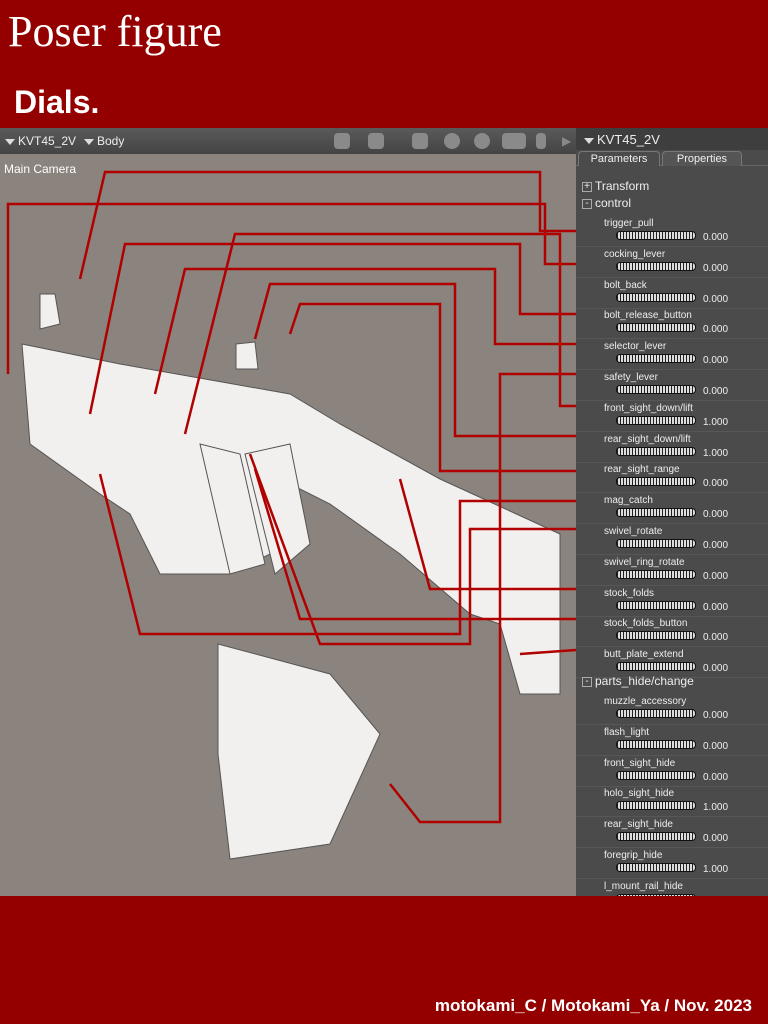  I want to click on panel-title: KVT45_2V, so click(628, 139).